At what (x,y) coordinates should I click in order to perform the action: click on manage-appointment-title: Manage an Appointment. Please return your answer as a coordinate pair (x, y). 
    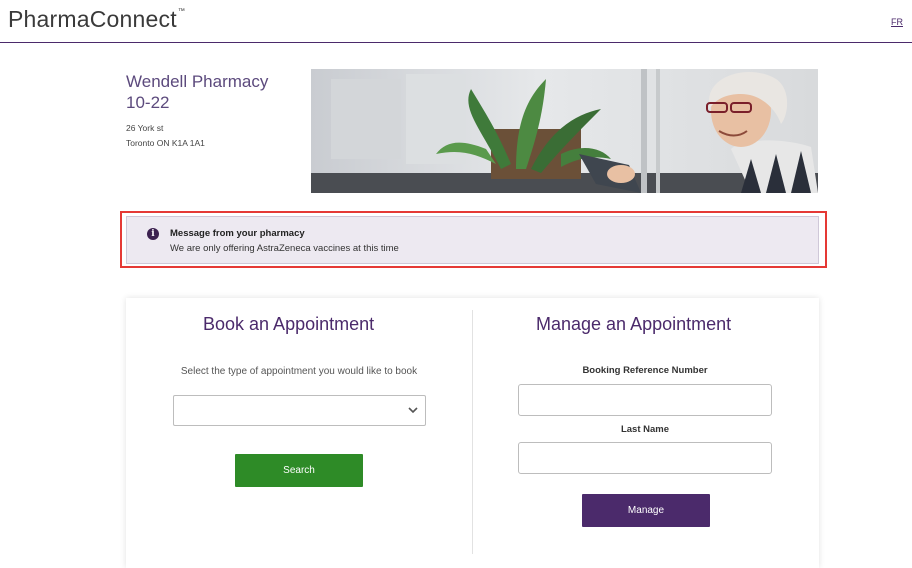
    Looking at the image, I should click on (634, 324).